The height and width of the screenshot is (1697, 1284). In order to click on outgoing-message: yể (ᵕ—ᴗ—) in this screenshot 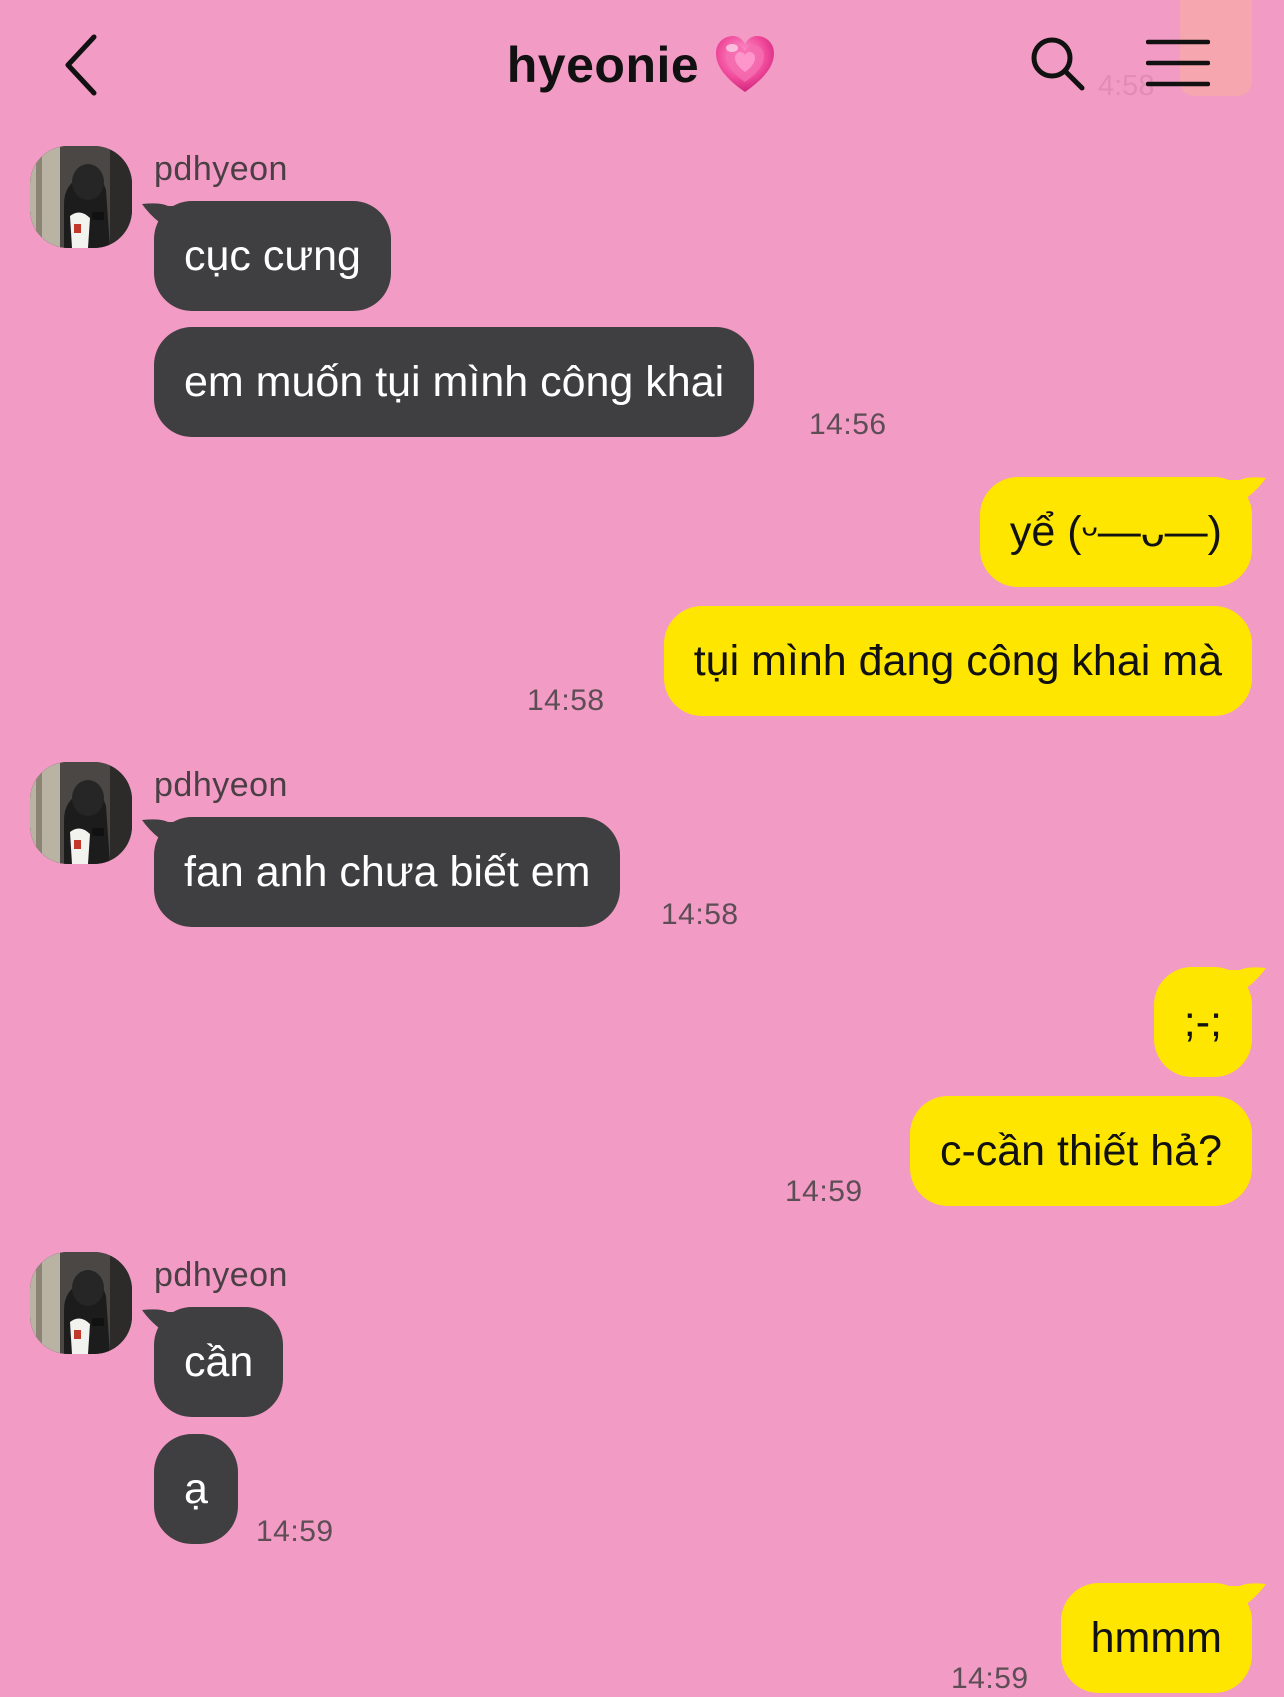, I will do `click(1115, 532)`.